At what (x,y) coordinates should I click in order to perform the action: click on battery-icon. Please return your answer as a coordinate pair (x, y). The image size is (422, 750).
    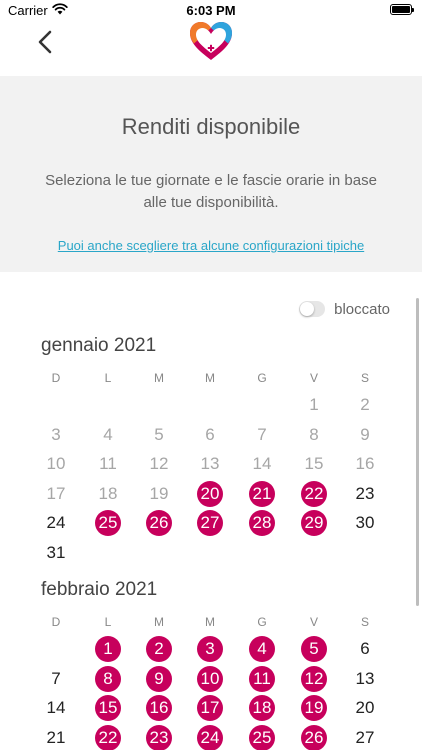
    Looking at the image, I should click on (402, 9).